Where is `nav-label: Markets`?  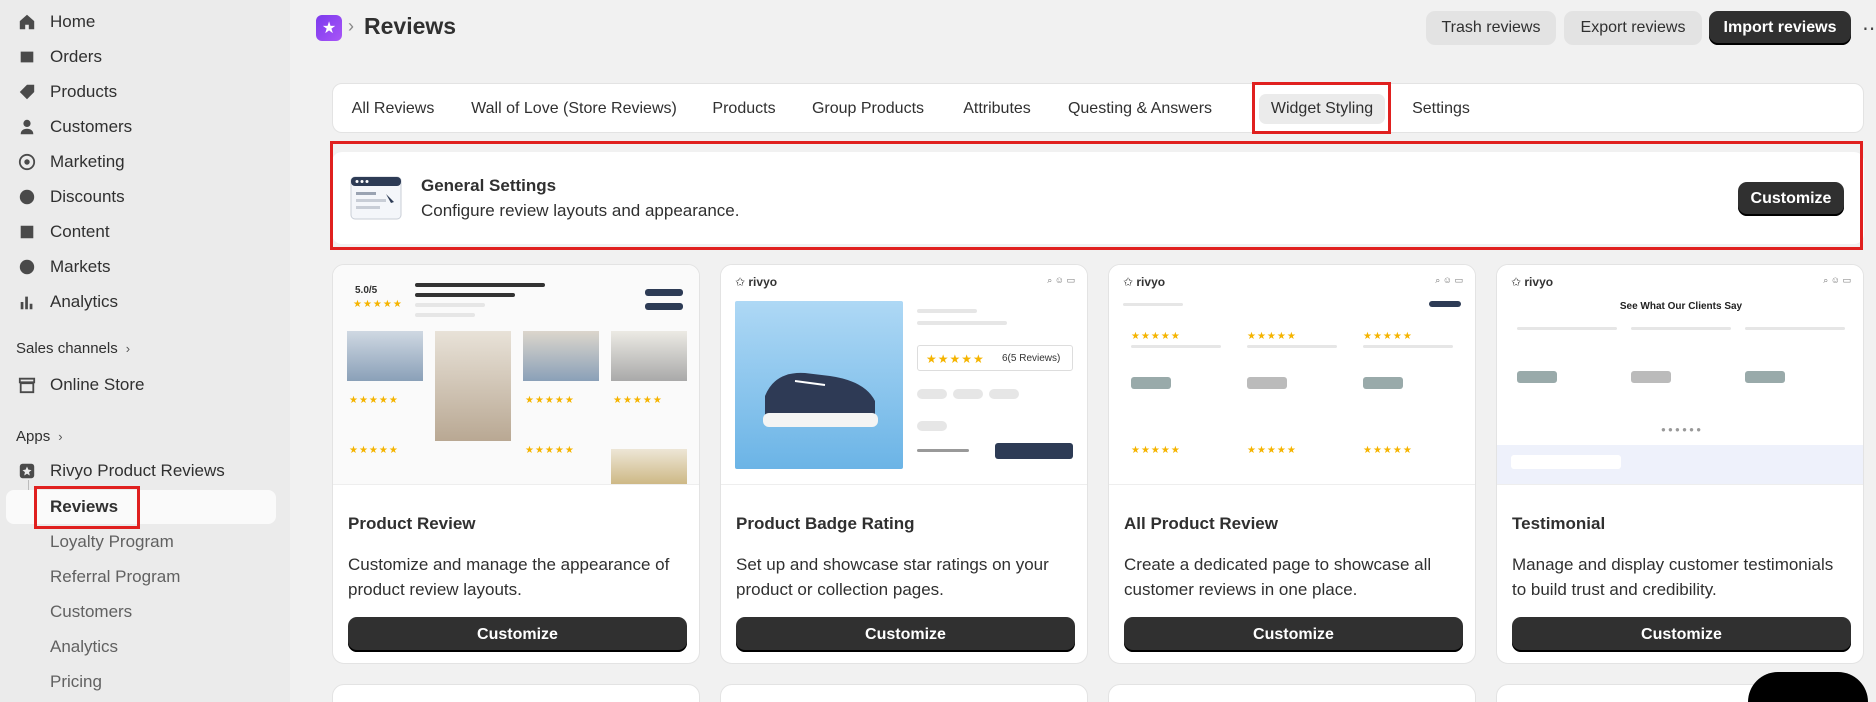
nav-label: Markets is located at coordinates (80, 266).